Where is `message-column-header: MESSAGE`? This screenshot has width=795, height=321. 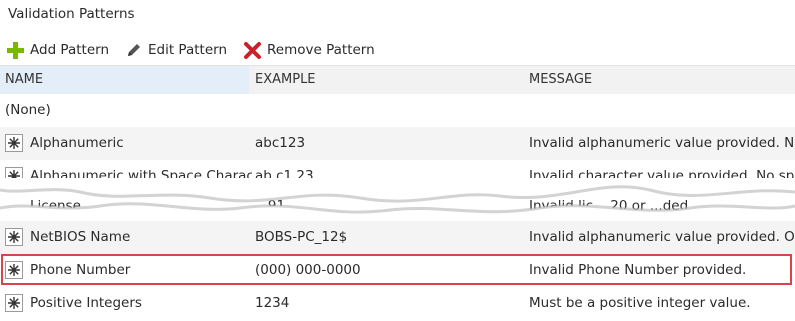
message-column-header: MESSAGE is located at coordinates (560, 79).